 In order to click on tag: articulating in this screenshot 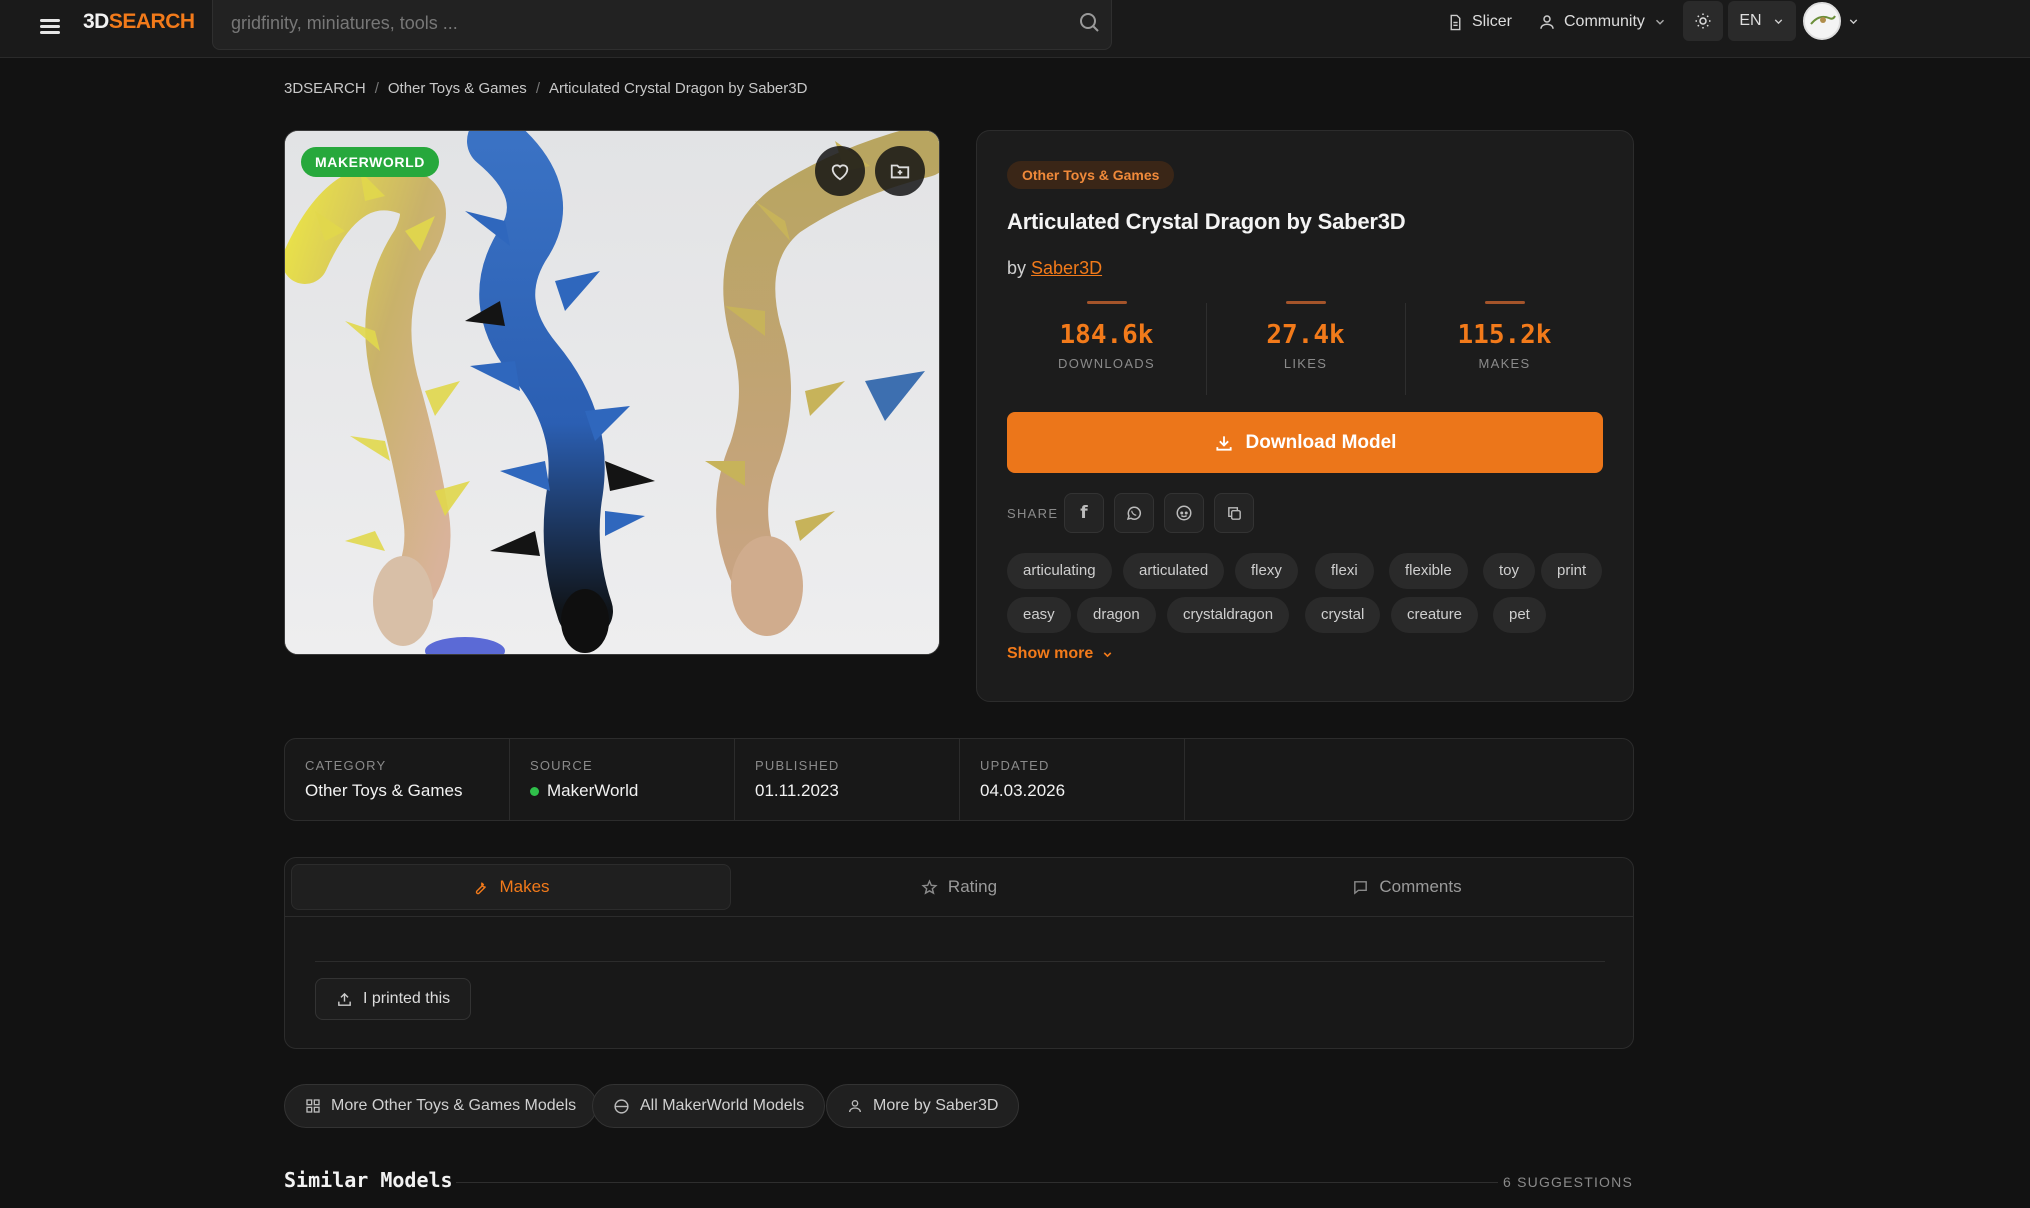, I will do `click(1059, 571)`.